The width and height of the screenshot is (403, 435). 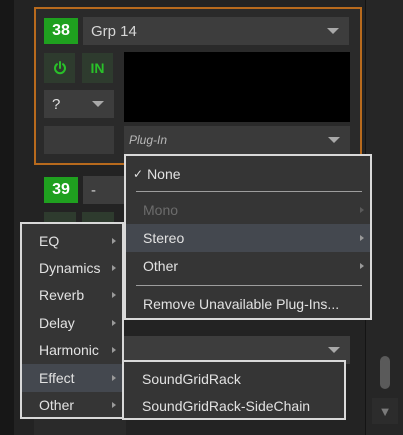 I want to click on vertical-scrollbar-thumb, so click(x=385, y=372).